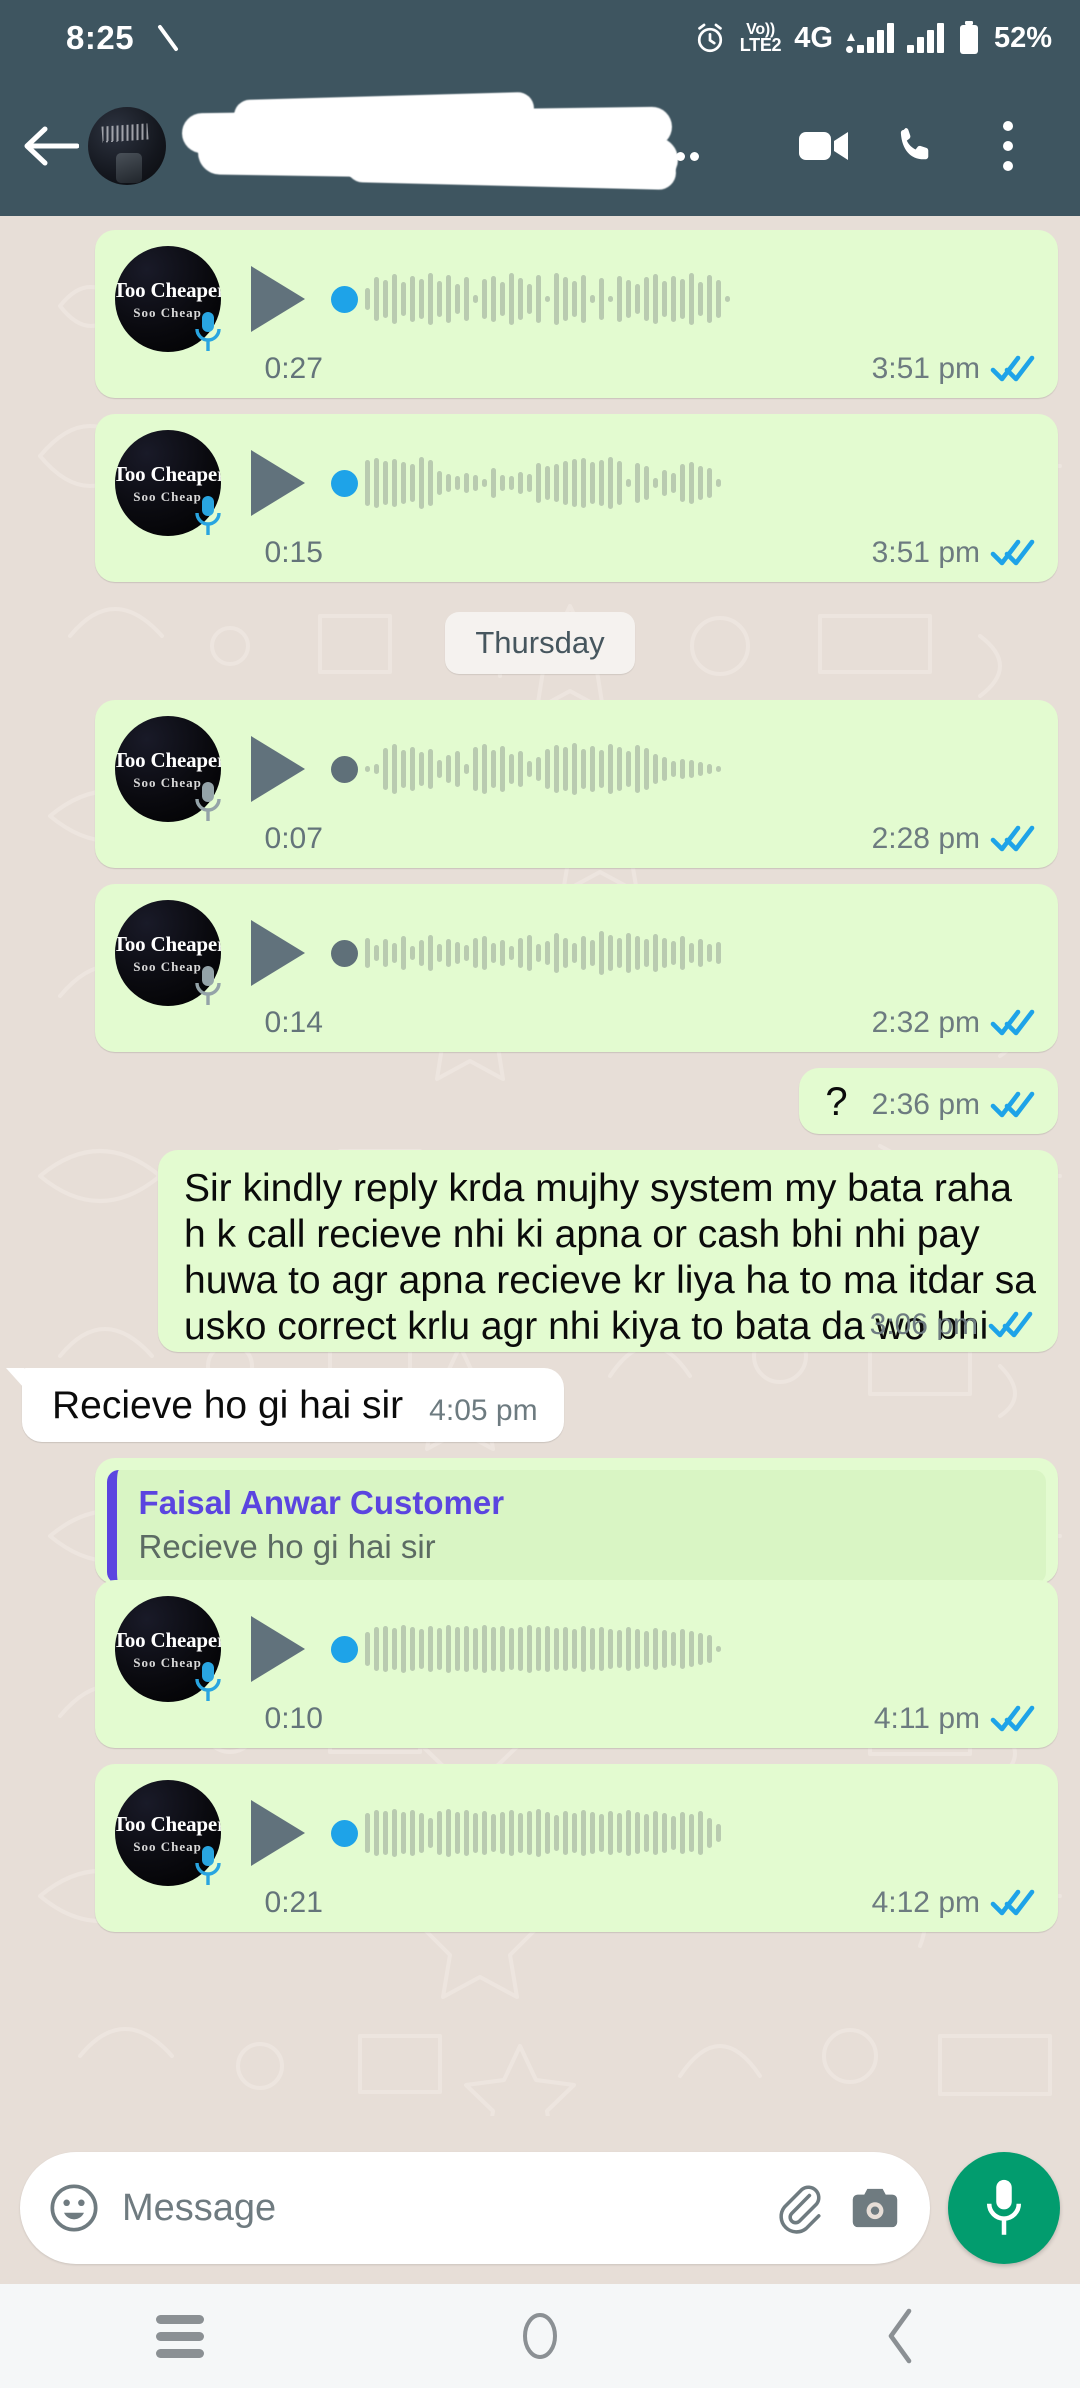 This screenshot has width=1080, height=2388. I want to click on system-navigation-bar, so click(540, 2336).